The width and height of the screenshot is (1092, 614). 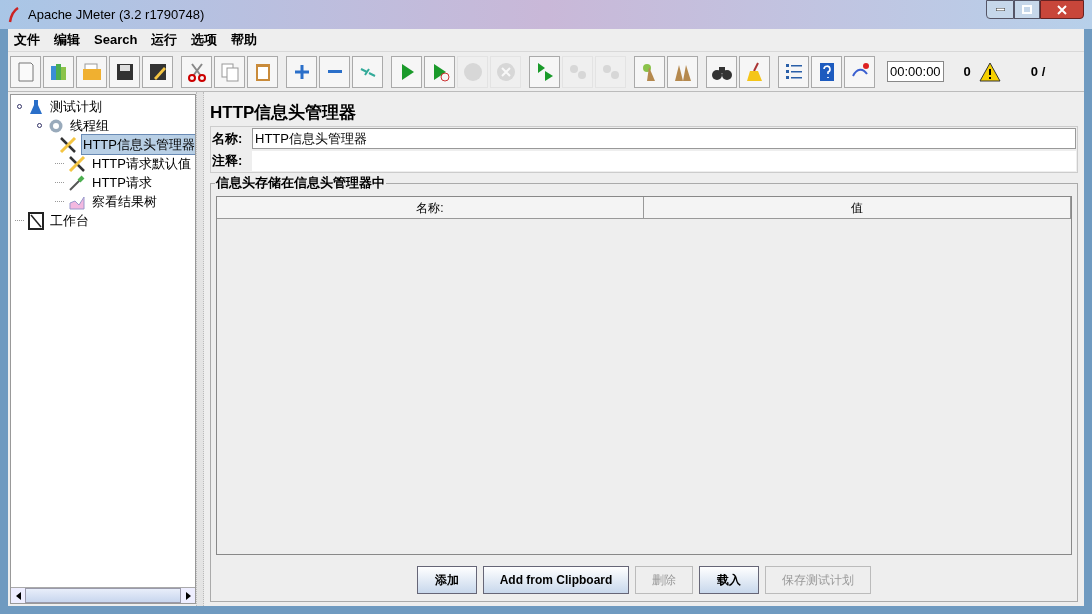 I want to click on close-icon, so click(x=1062, y=9).